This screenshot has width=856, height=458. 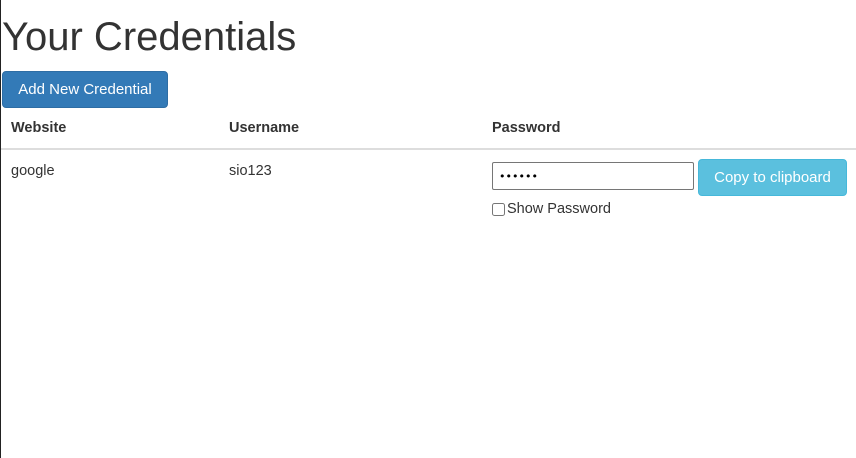 What do you see at coordinates (264, 128) in the screenshot?
I see `column-header-username: Username` at bounding box center [264, 128].